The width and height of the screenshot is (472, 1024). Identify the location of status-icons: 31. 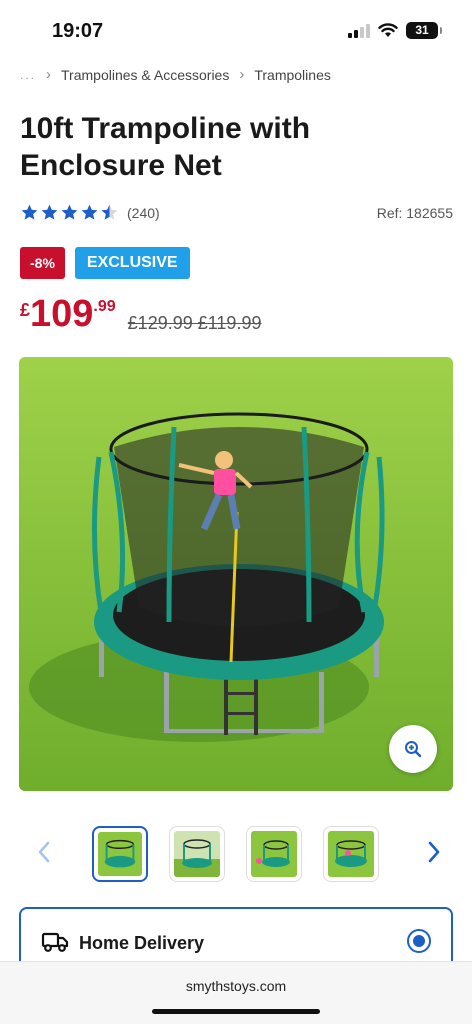
(395, 30).